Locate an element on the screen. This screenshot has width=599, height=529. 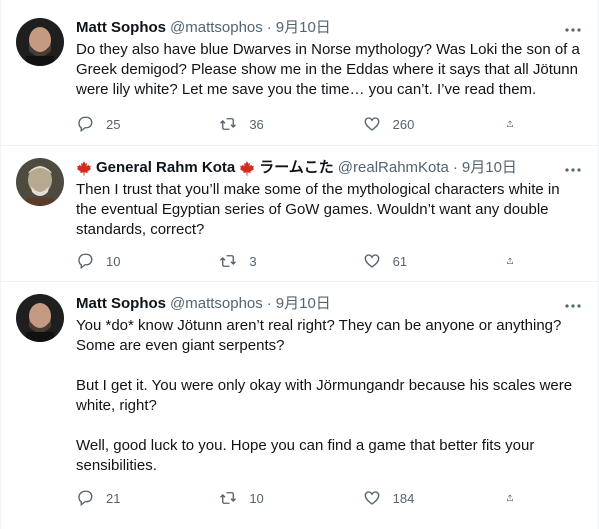
like-count: 260 is located at coordinates (403, 124).